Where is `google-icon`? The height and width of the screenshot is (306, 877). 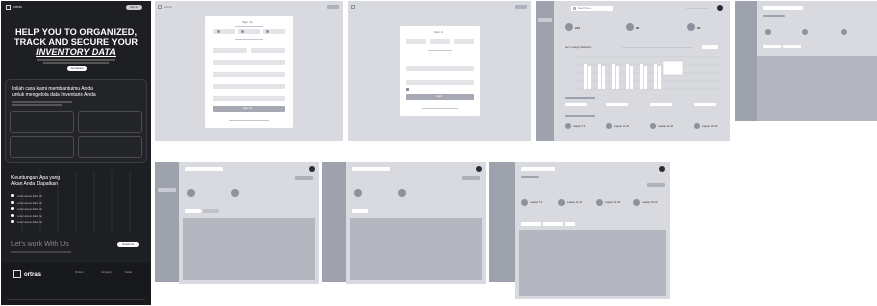 google-icon is located at coordinates (218, 31).